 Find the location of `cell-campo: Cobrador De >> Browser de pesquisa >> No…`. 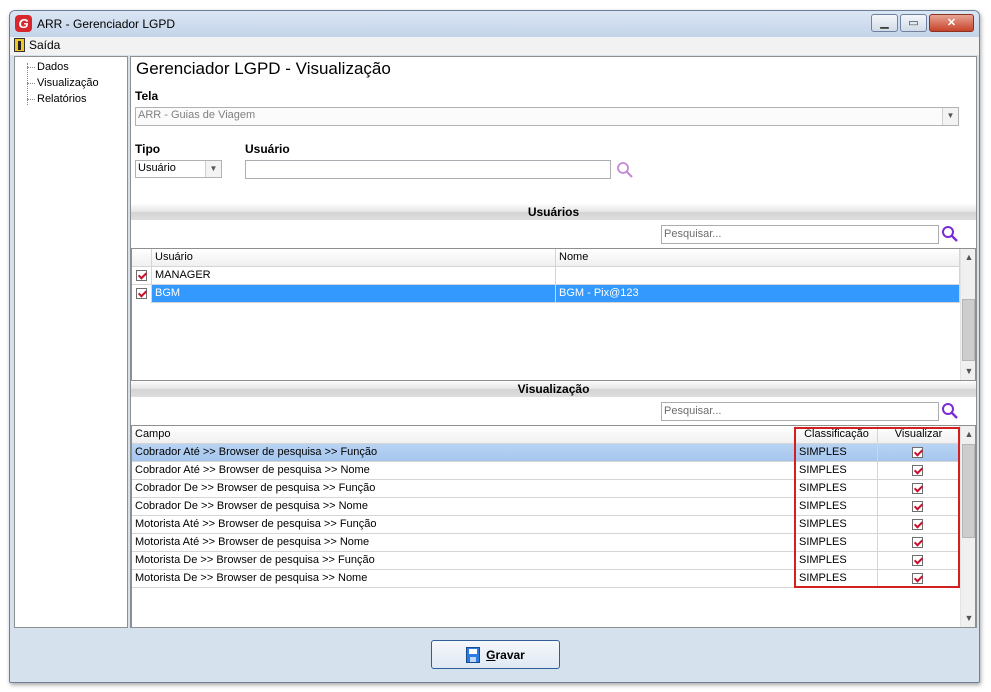

cell-campo: Cobrador De >> Browser de pesquisa >> No… is located at coordinates (464, 507).